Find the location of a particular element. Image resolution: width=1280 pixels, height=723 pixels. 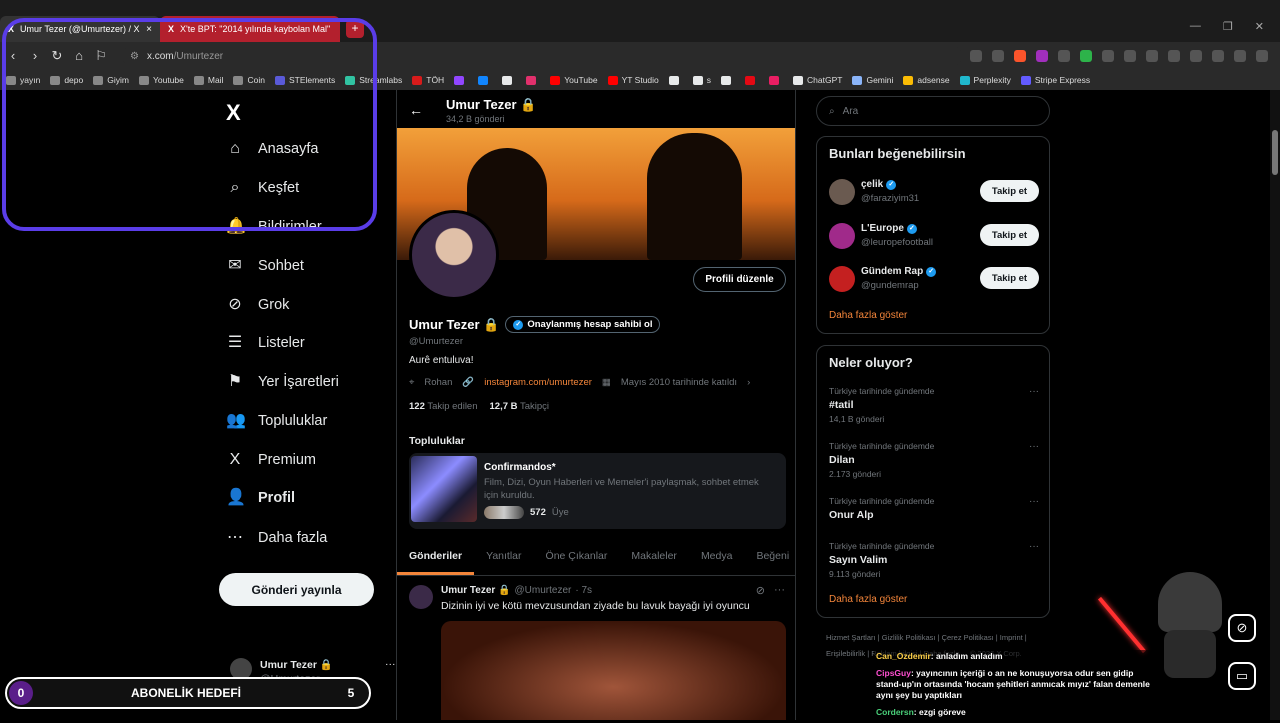

profile-tab: Öne Çıkanlar is located at coordinates (577, 558).